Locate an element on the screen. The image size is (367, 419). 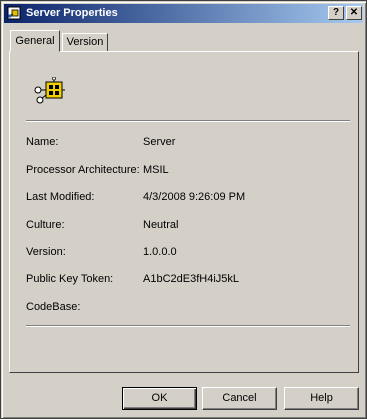
window-title: Server Properties is located at coordinates (72, 13).